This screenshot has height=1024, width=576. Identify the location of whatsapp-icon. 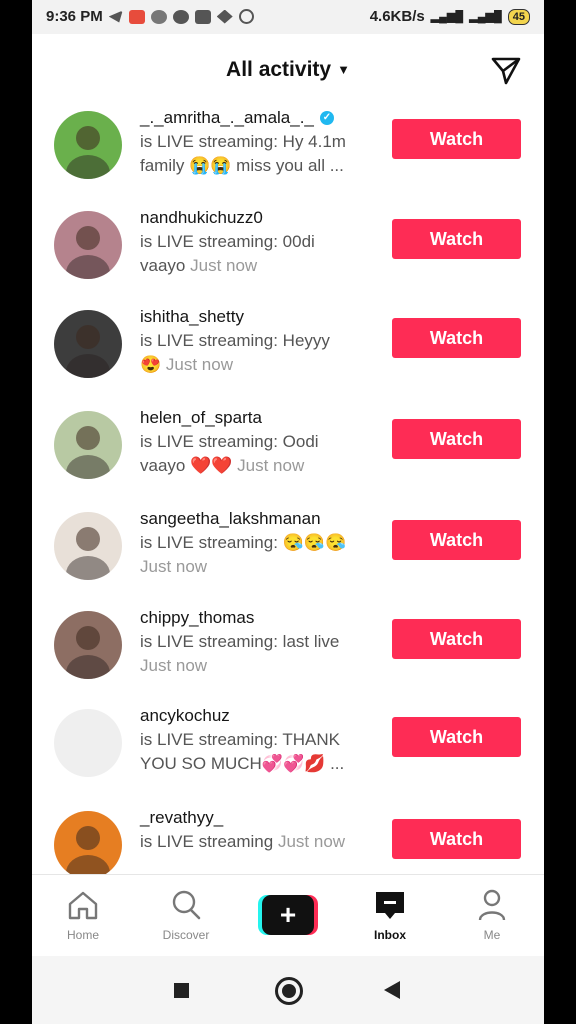
(246, 16).